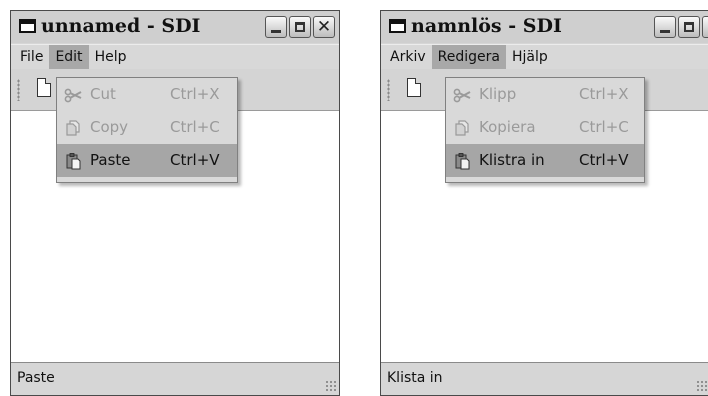 The image size is (708, 396). I want to click on menu-item-label: Klistra in, so click(512, 160).